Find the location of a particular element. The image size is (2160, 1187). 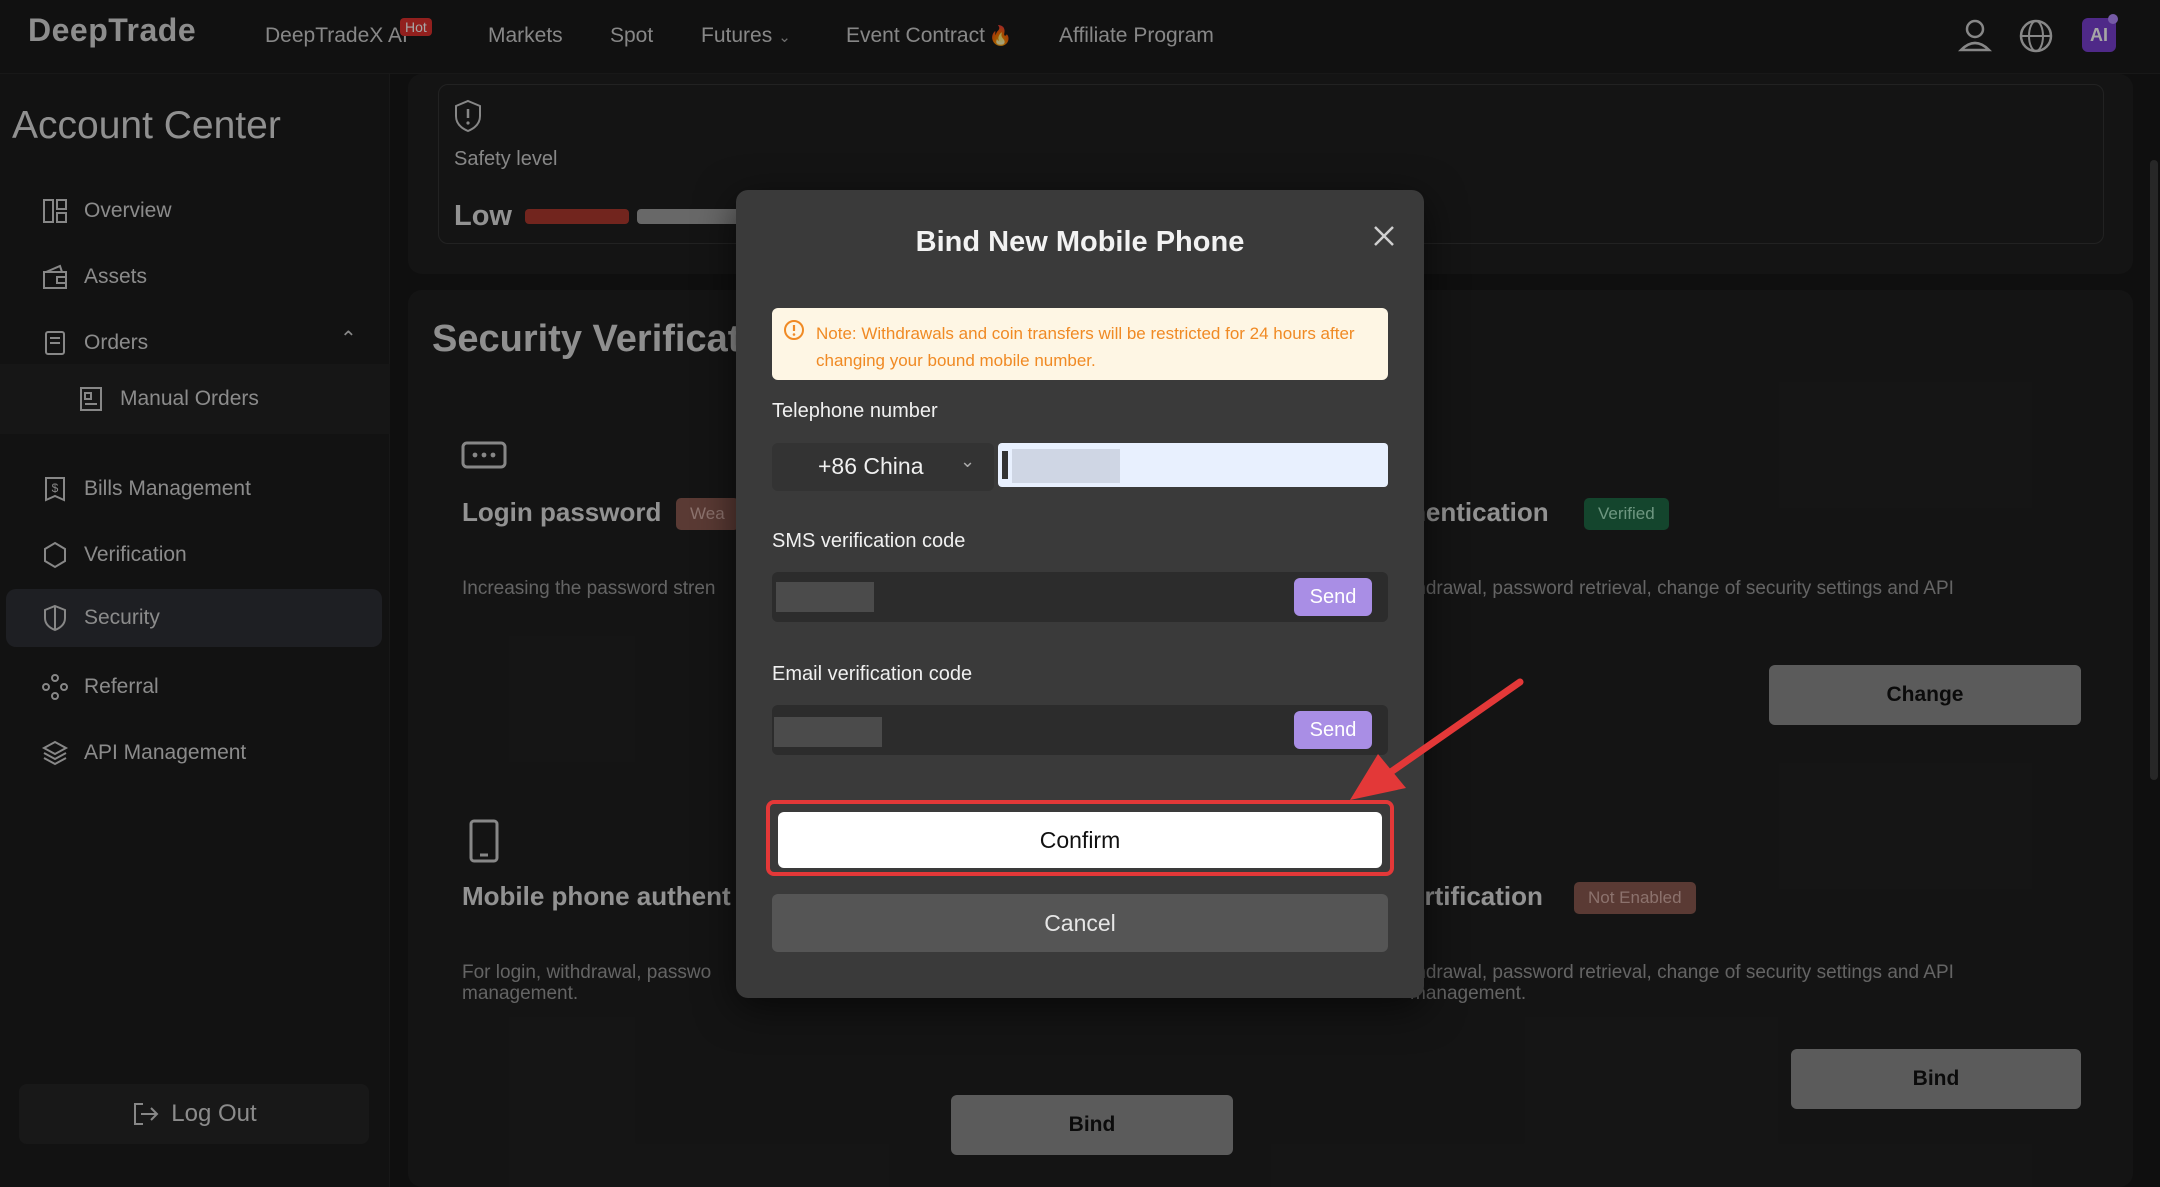

country-code-value: +86 China is located at coordinates (871, 466).